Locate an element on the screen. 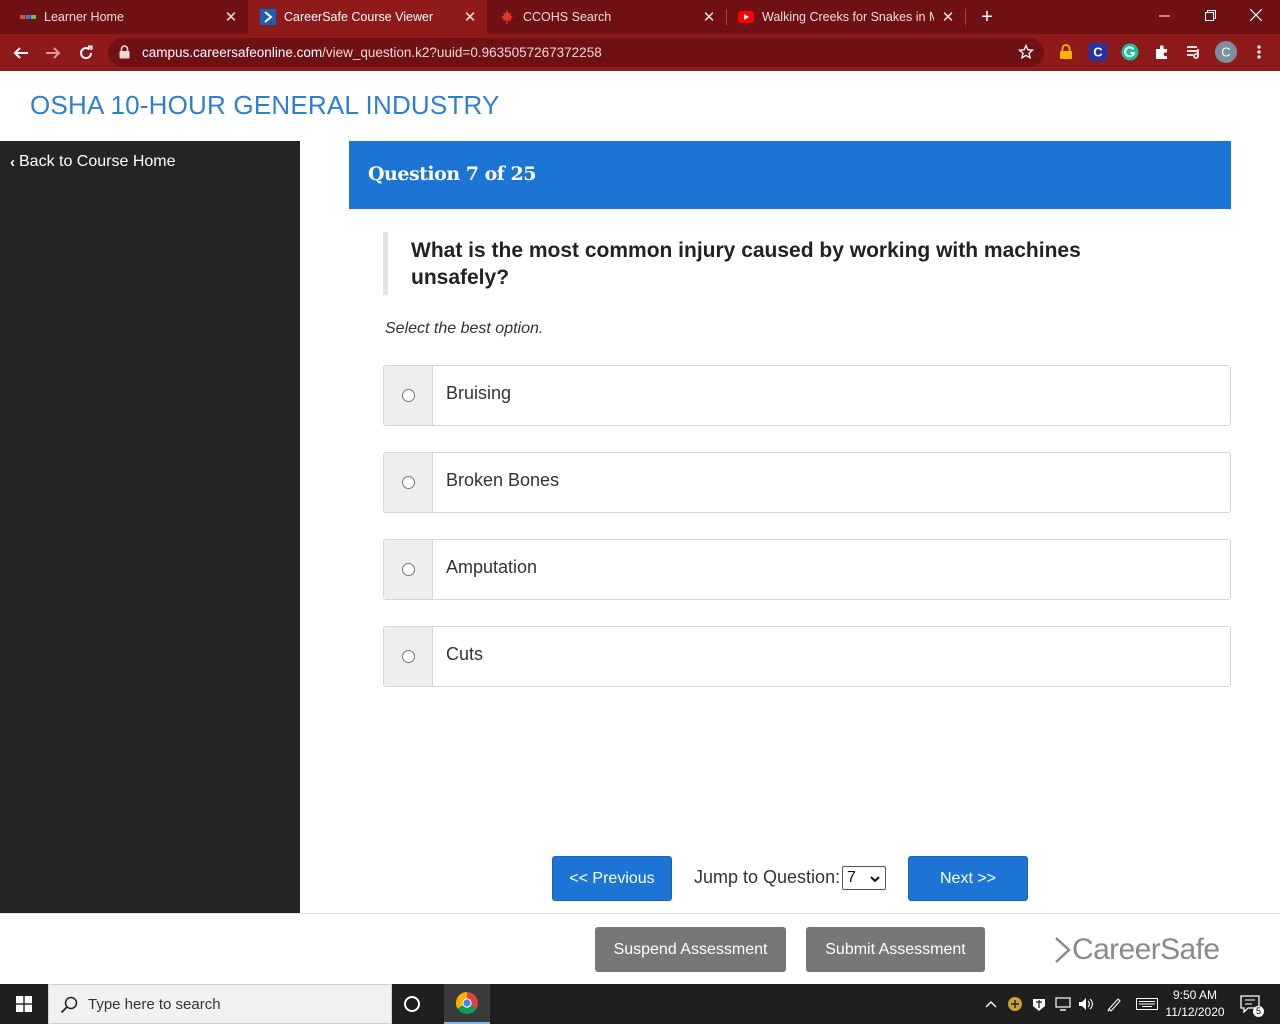 The width and height of the screenshot is (1280, 1024). site-title: OSHA 10-HOUR GENERAL INDUSTRY is located at coordinates (265, 105).